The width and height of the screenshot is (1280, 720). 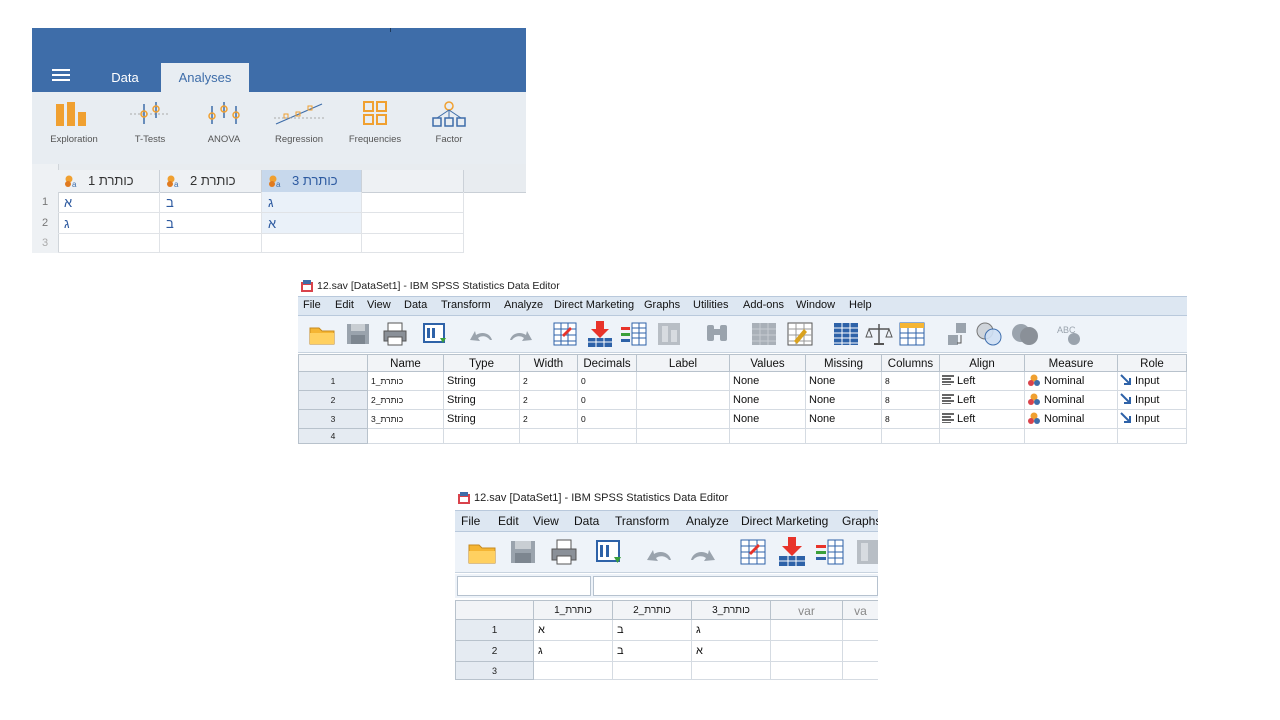 I want to click on show-all-variables-icon, so click(x=1025, y=334).